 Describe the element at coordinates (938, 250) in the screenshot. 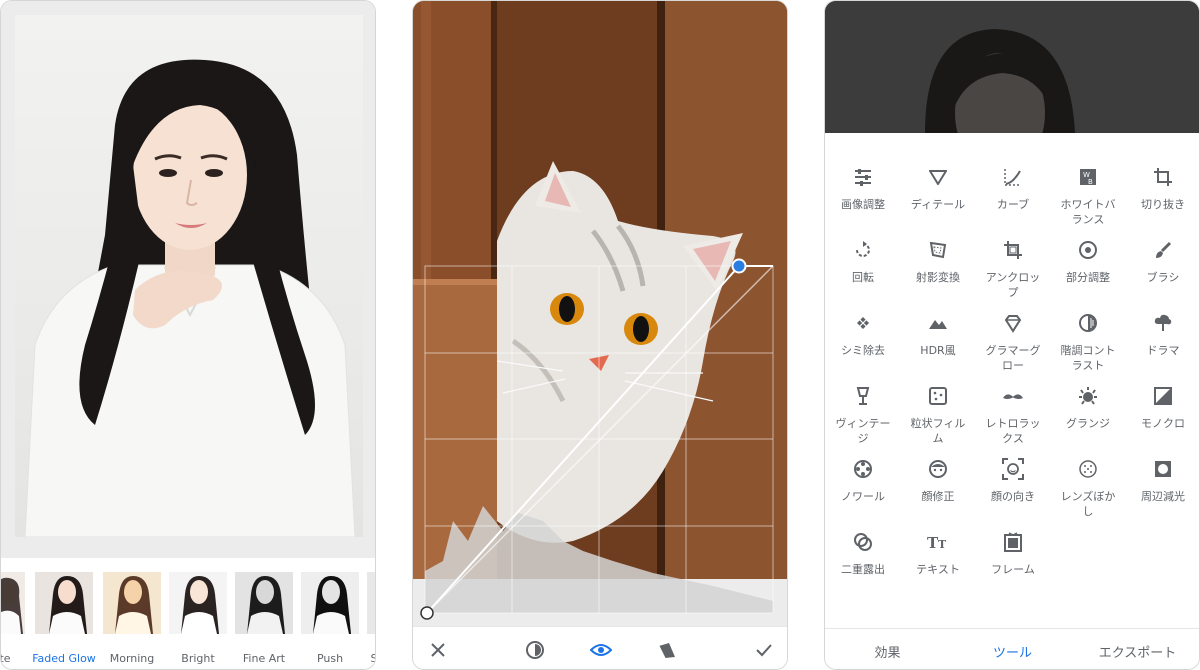

I see `perspective-icon` at that location.